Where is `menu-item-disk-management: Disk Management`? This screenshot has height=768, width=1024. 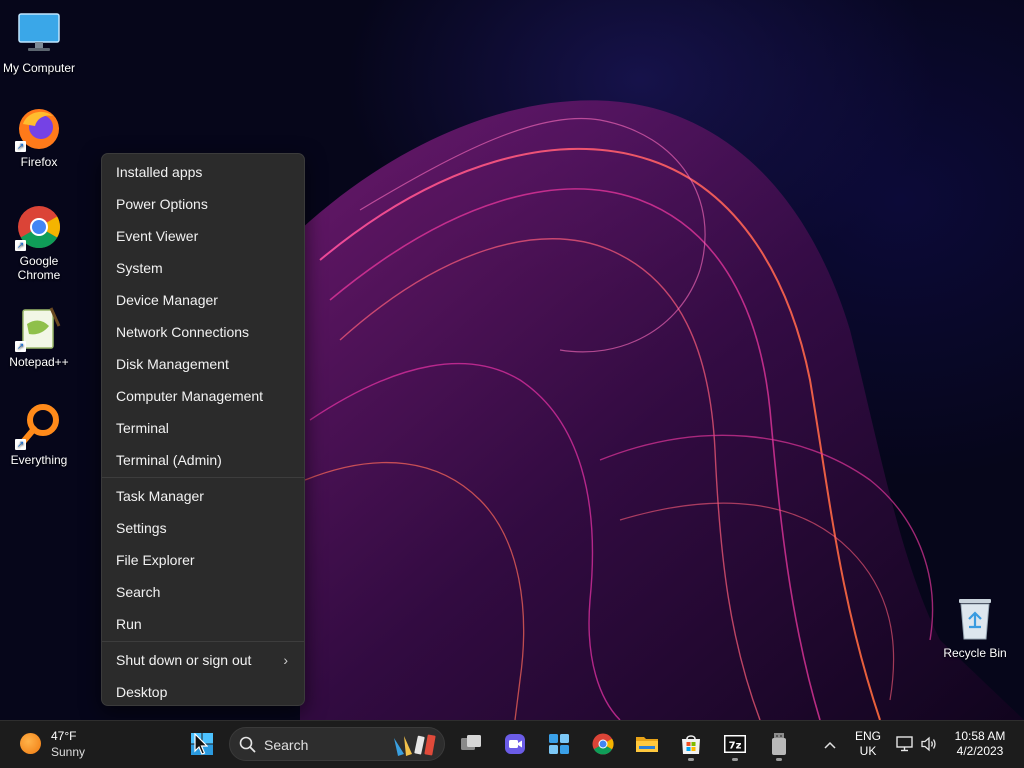
menu-item-disk-management: Disk Management is located at coordinates (203, 364).